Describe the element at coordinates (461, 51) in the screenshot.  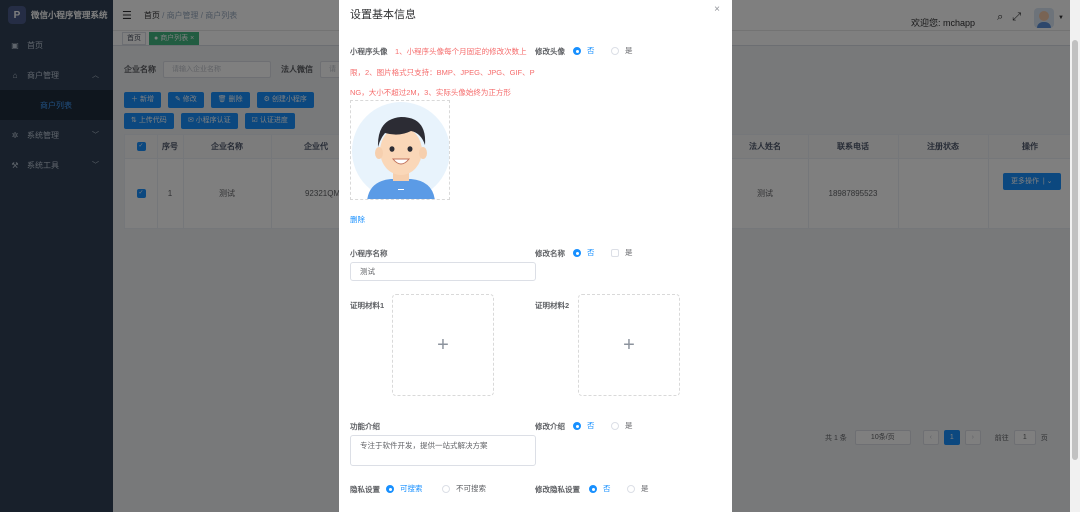
I see `avatar-note: 1、小程序头像每个月固定的修改次数上` at that location.